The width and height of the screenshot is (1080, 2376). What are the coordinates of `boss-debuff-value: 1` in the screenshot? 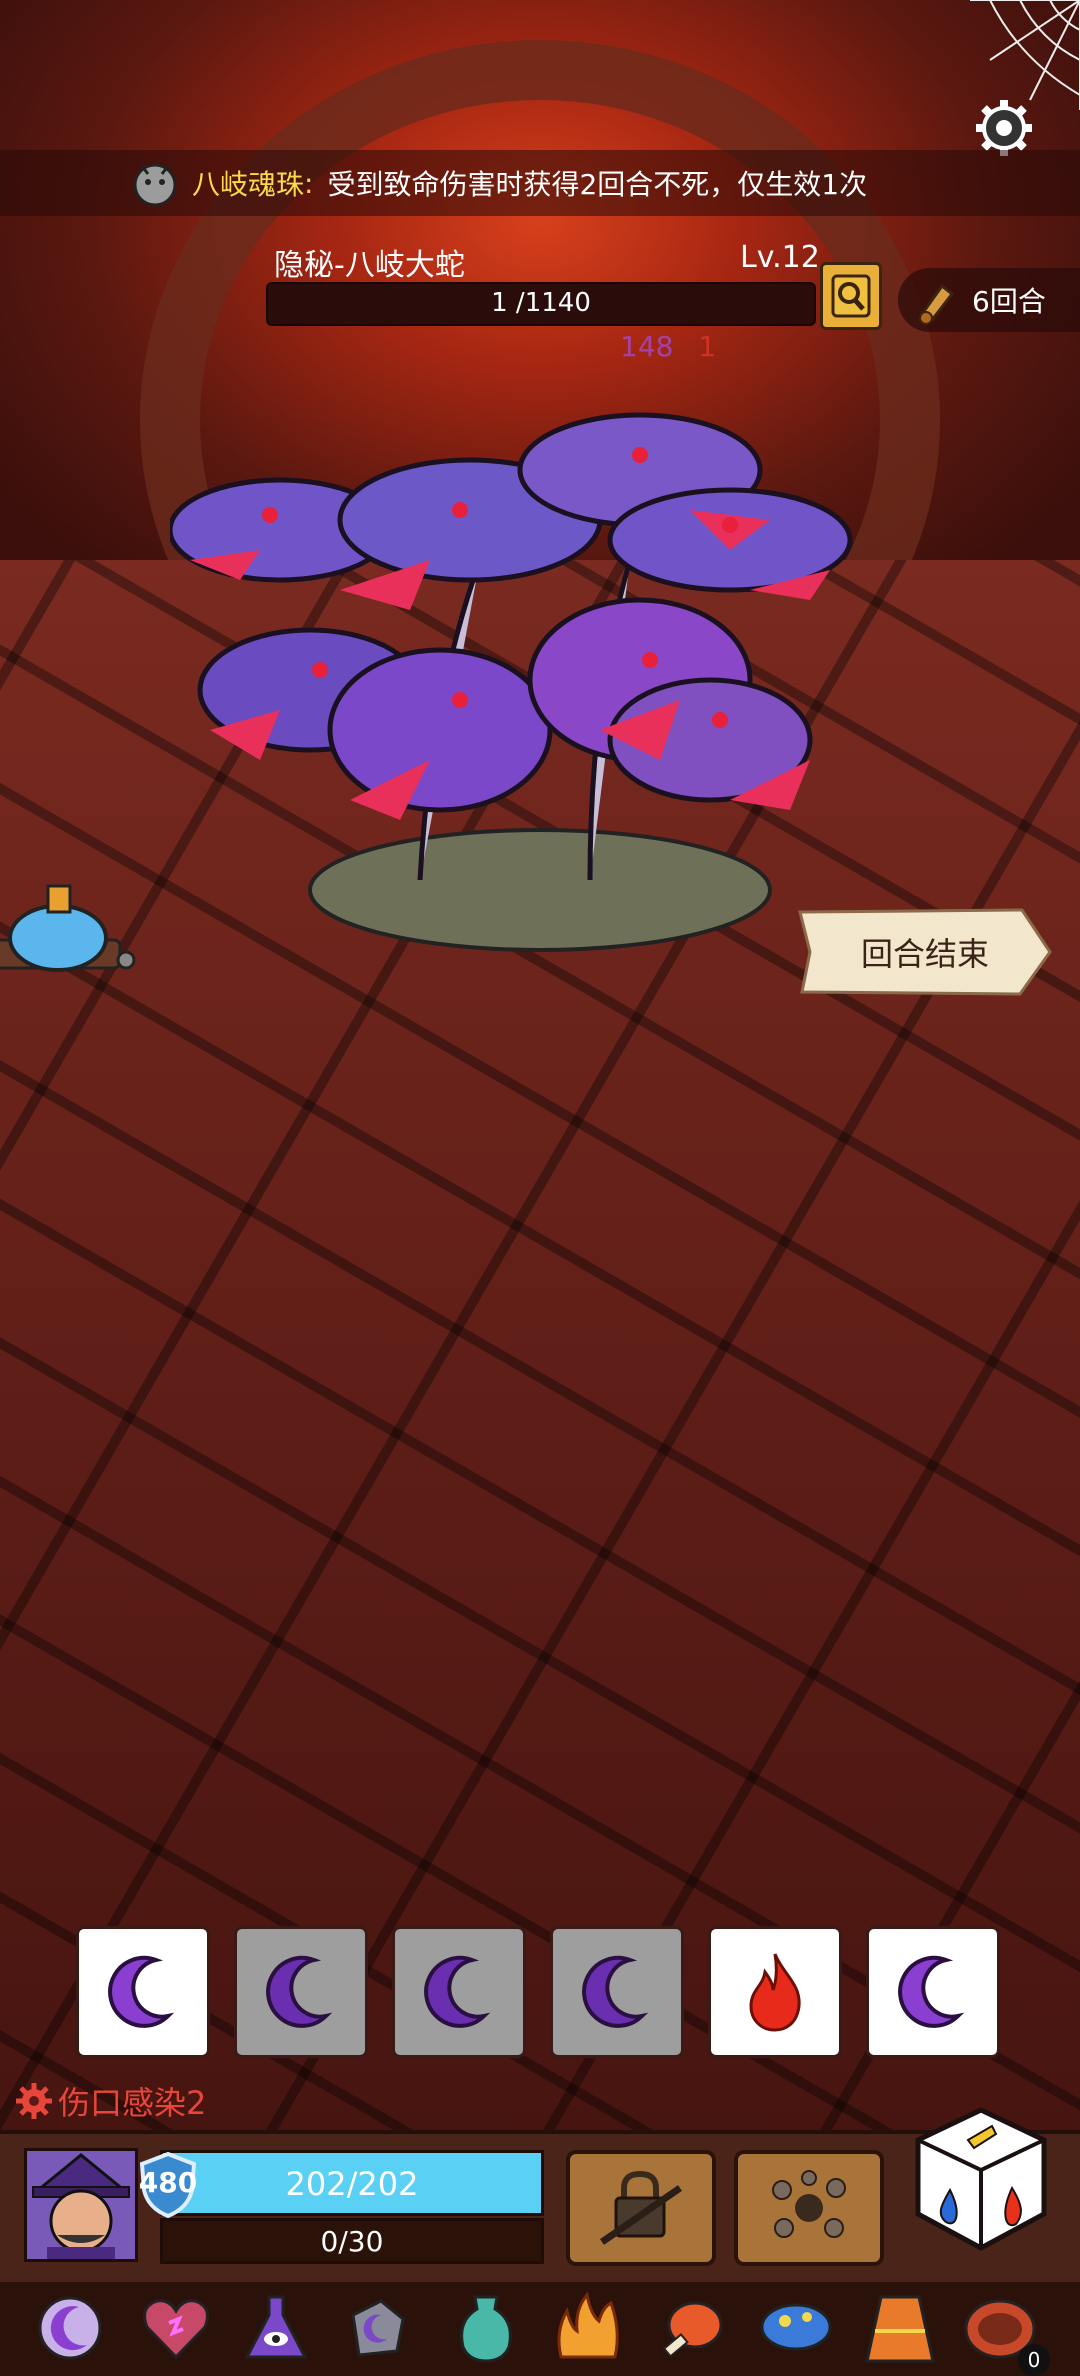 It's located at (707, 346).